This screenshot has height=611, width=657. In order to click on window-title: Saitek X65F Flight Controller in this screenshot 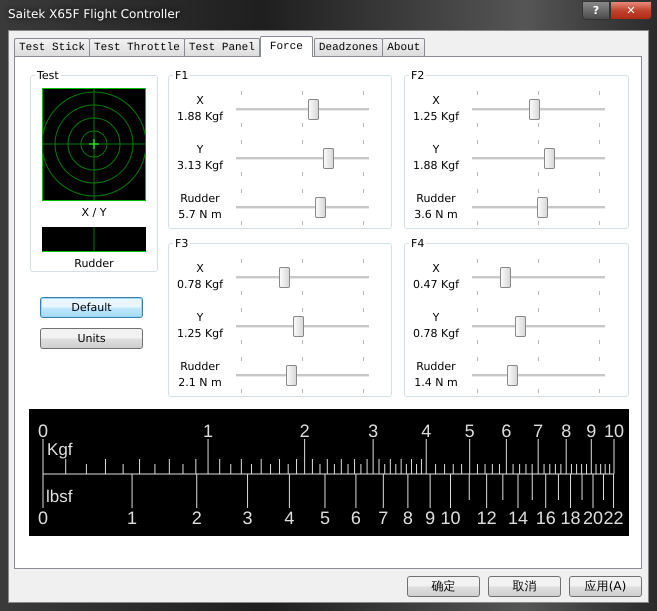, I will do `click(94, 14)`.